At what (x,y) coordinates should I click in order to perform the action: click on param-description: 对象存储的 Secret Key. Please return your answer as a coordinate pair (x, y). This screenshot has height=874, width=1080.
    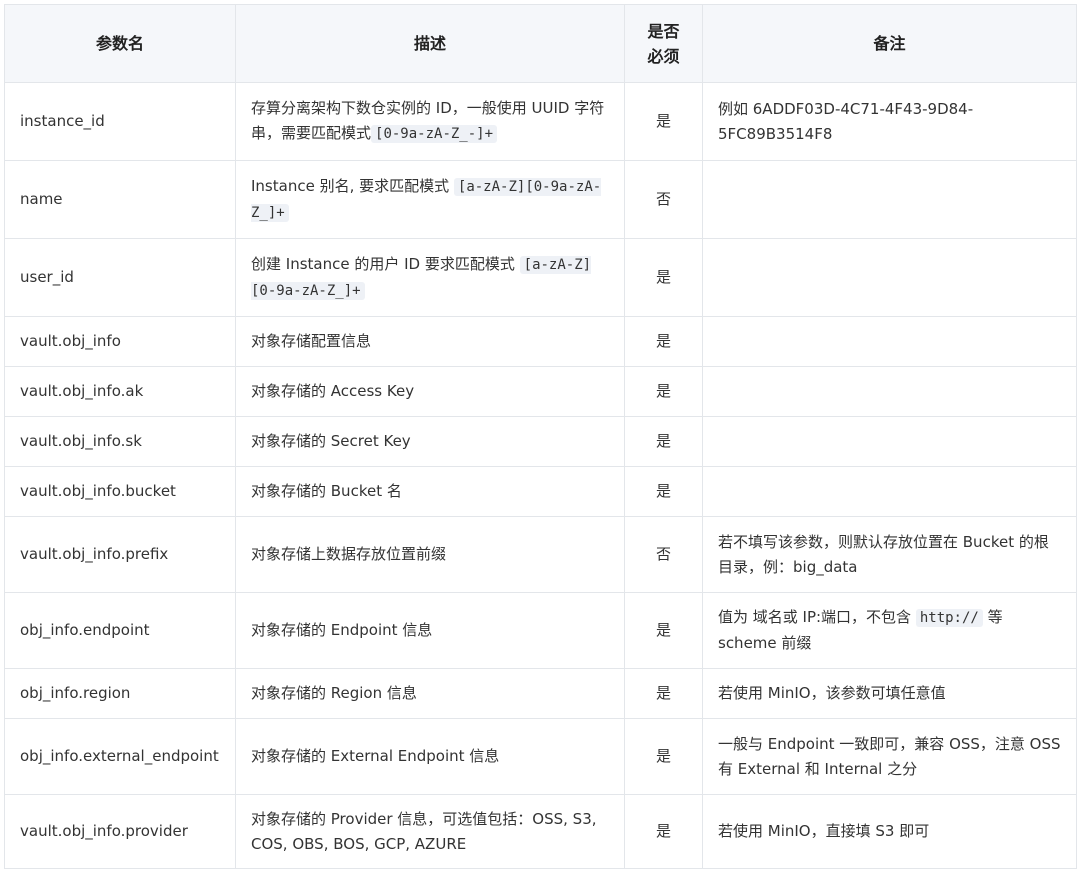
    Looking at the image, I should click on (430, 441).